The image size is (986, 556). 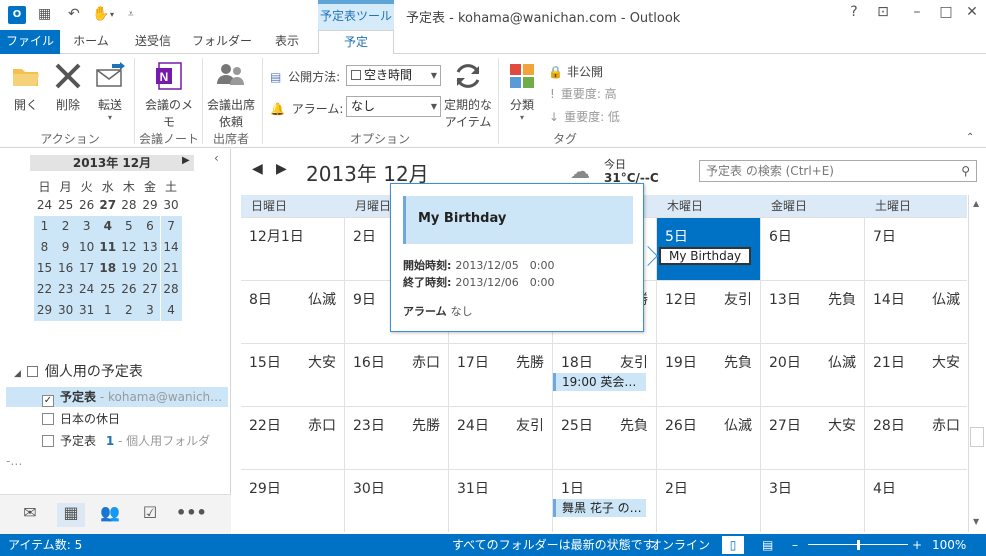 I want to click on mini-calendar-day: 14, so click(x=171, y=247).